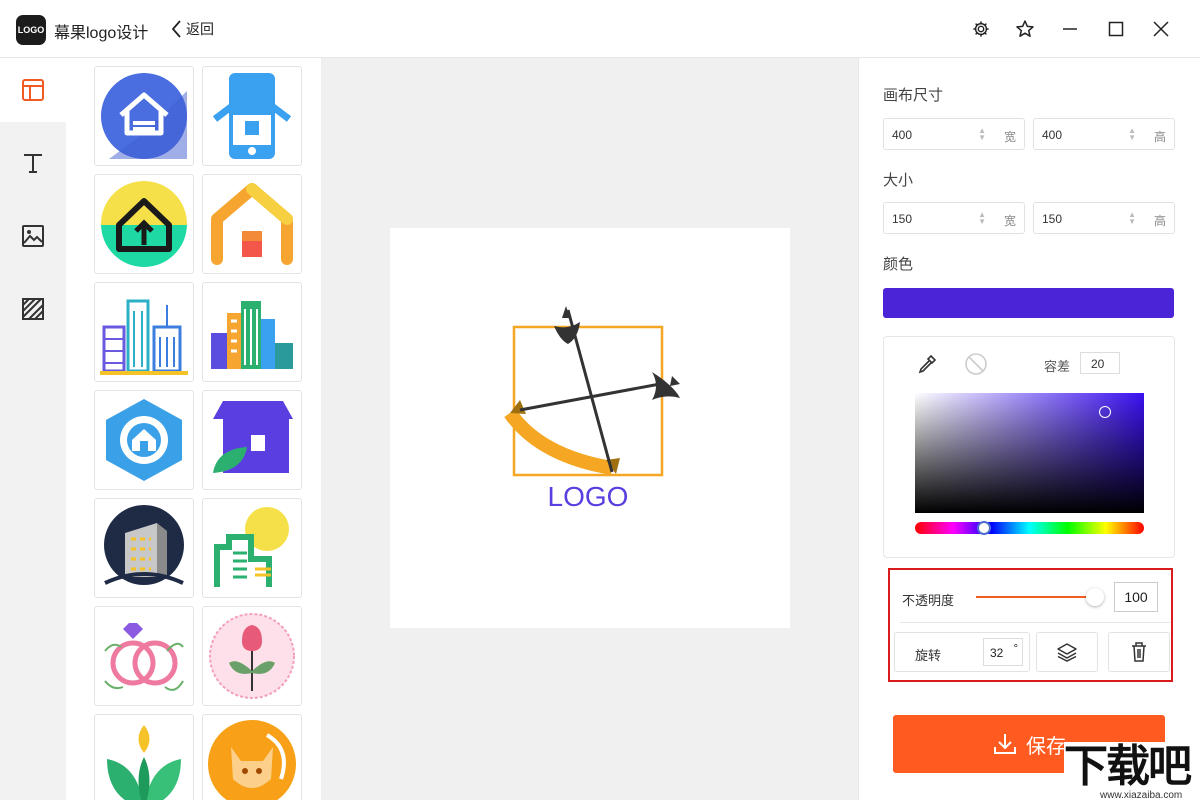 This screenshot has height=801, width=1200. I want to click on opacity-input: 100, so click(1136, 597).